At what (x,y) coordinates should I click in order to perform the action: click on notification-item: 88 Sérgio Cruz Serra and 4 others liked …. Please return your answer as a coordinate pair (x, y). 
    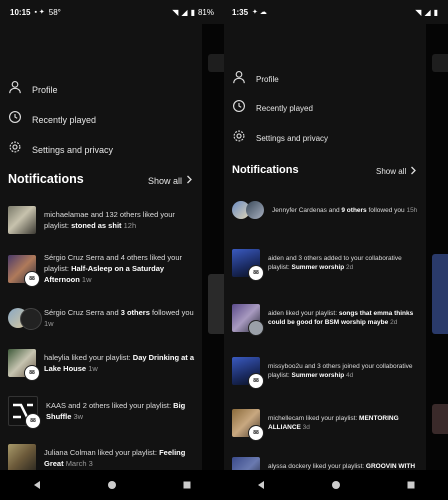
    Looking at the image, I should click on (102, 269).